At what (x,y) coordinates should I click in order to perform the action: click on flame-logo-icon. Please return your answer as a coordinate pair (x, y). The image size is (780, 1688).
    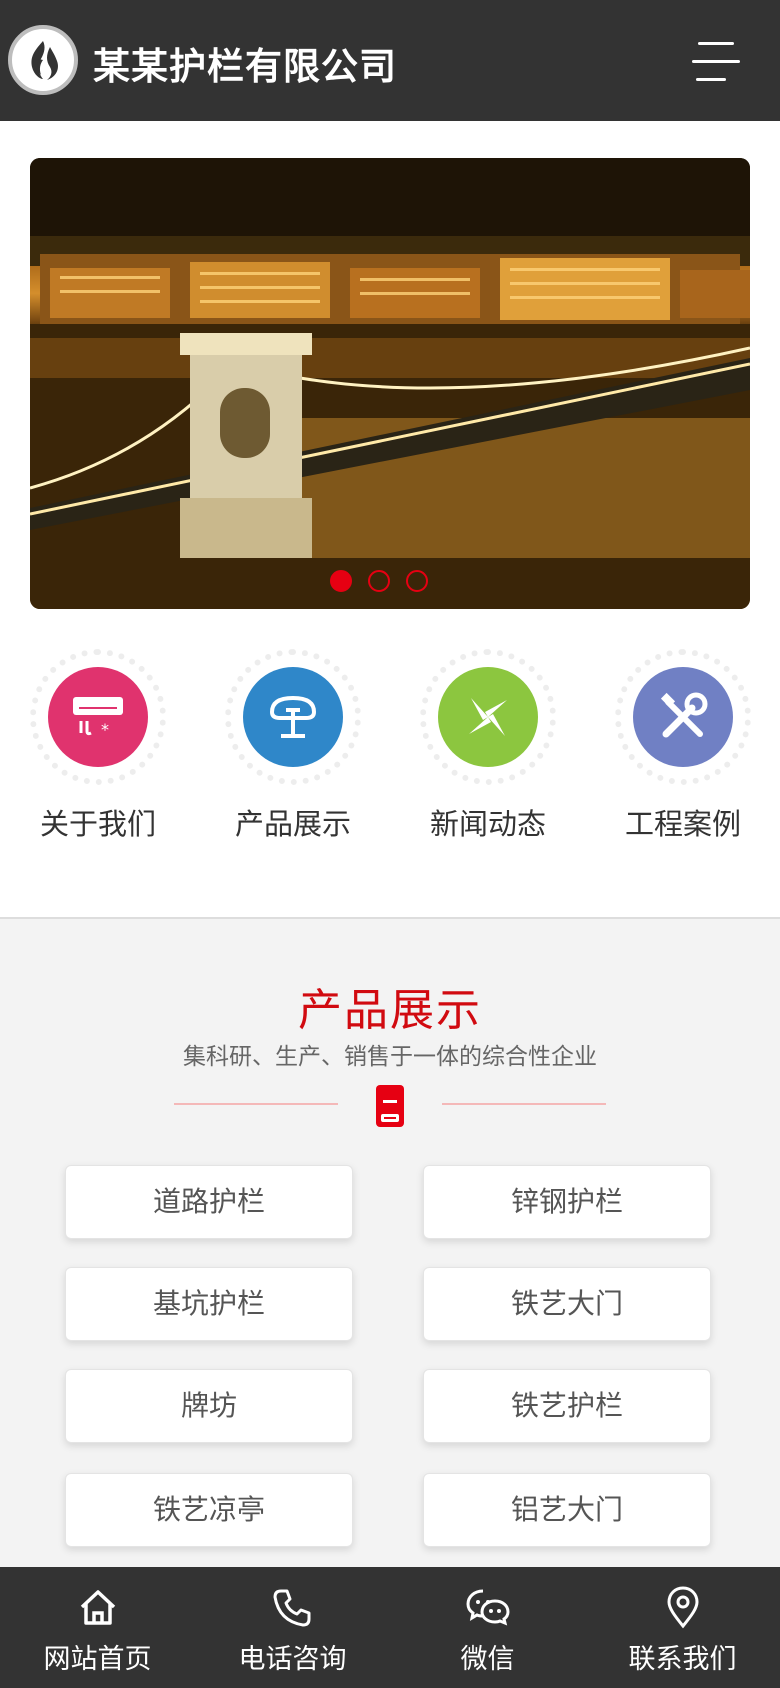
    Looking at the image, I should click on (43, 60).